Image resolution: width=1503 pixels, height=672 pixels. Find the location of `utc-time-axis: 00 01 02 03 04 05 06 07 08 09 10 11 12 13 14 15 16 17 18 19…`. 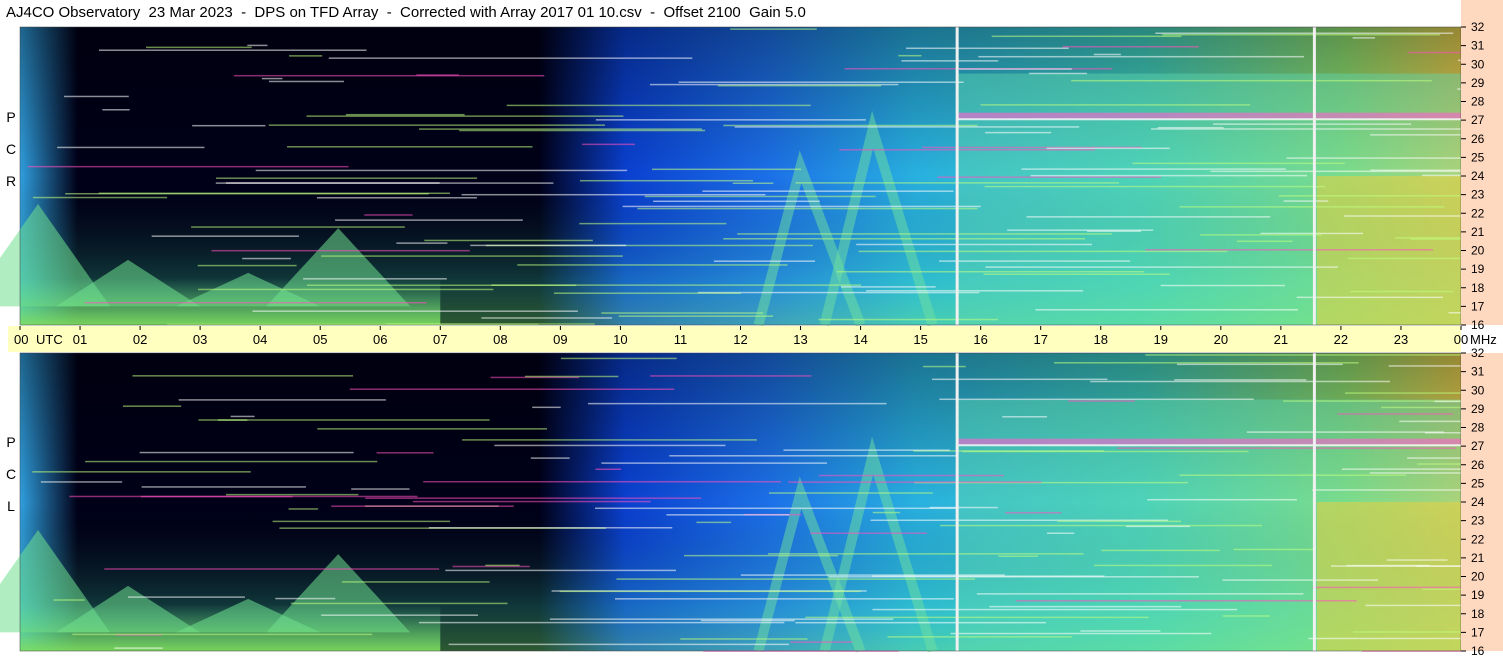

utc-time-axis: 00 01 02 03 04 05 06 07 08 09 10 11 12 13 14 15 16 17 18 19… is located at coordinates (752, 339).